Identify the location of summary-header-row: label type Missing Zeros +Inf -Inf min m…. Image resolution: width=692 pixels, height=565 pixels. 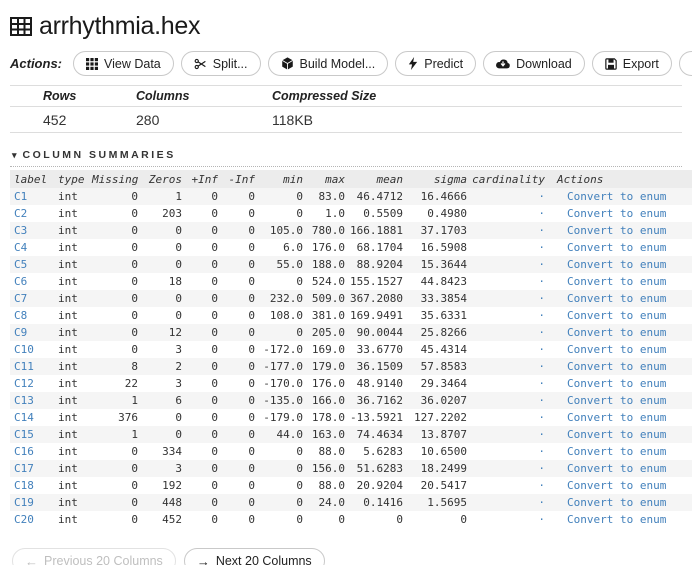
(351, 179).